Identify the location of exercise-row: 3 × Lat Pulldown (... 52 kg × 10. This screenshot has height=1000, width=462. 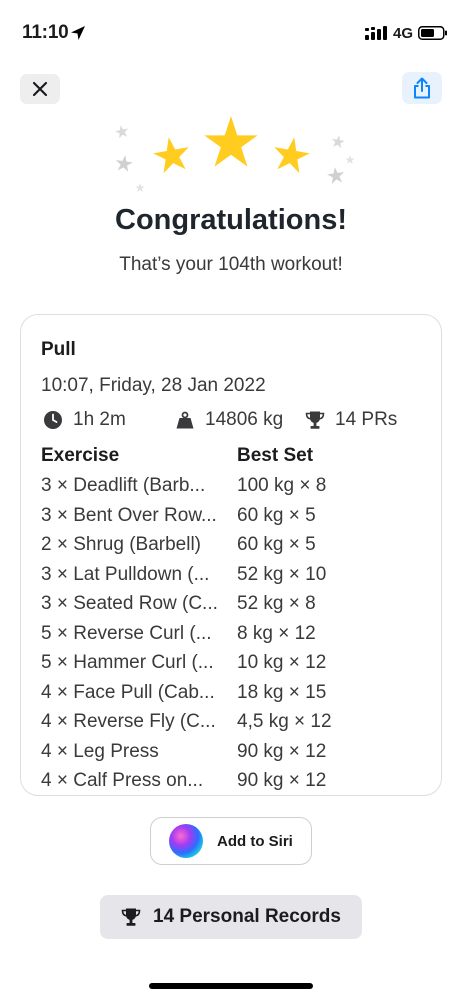
(236, 579).